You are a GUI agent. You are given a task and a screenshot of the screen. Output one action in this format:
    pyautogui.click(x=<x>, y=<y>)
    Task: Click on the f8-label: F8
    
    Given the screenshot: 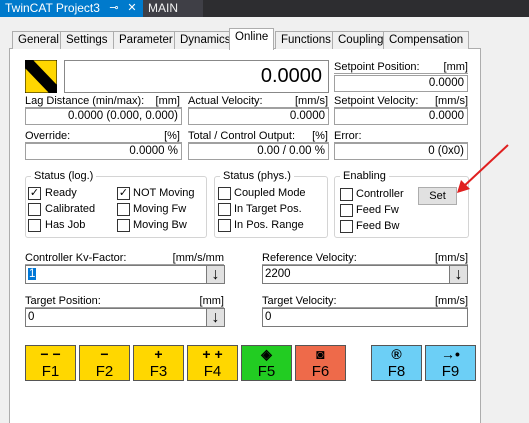 What is the action you would take?
    pyautogui.click(x=396, y=371)
    